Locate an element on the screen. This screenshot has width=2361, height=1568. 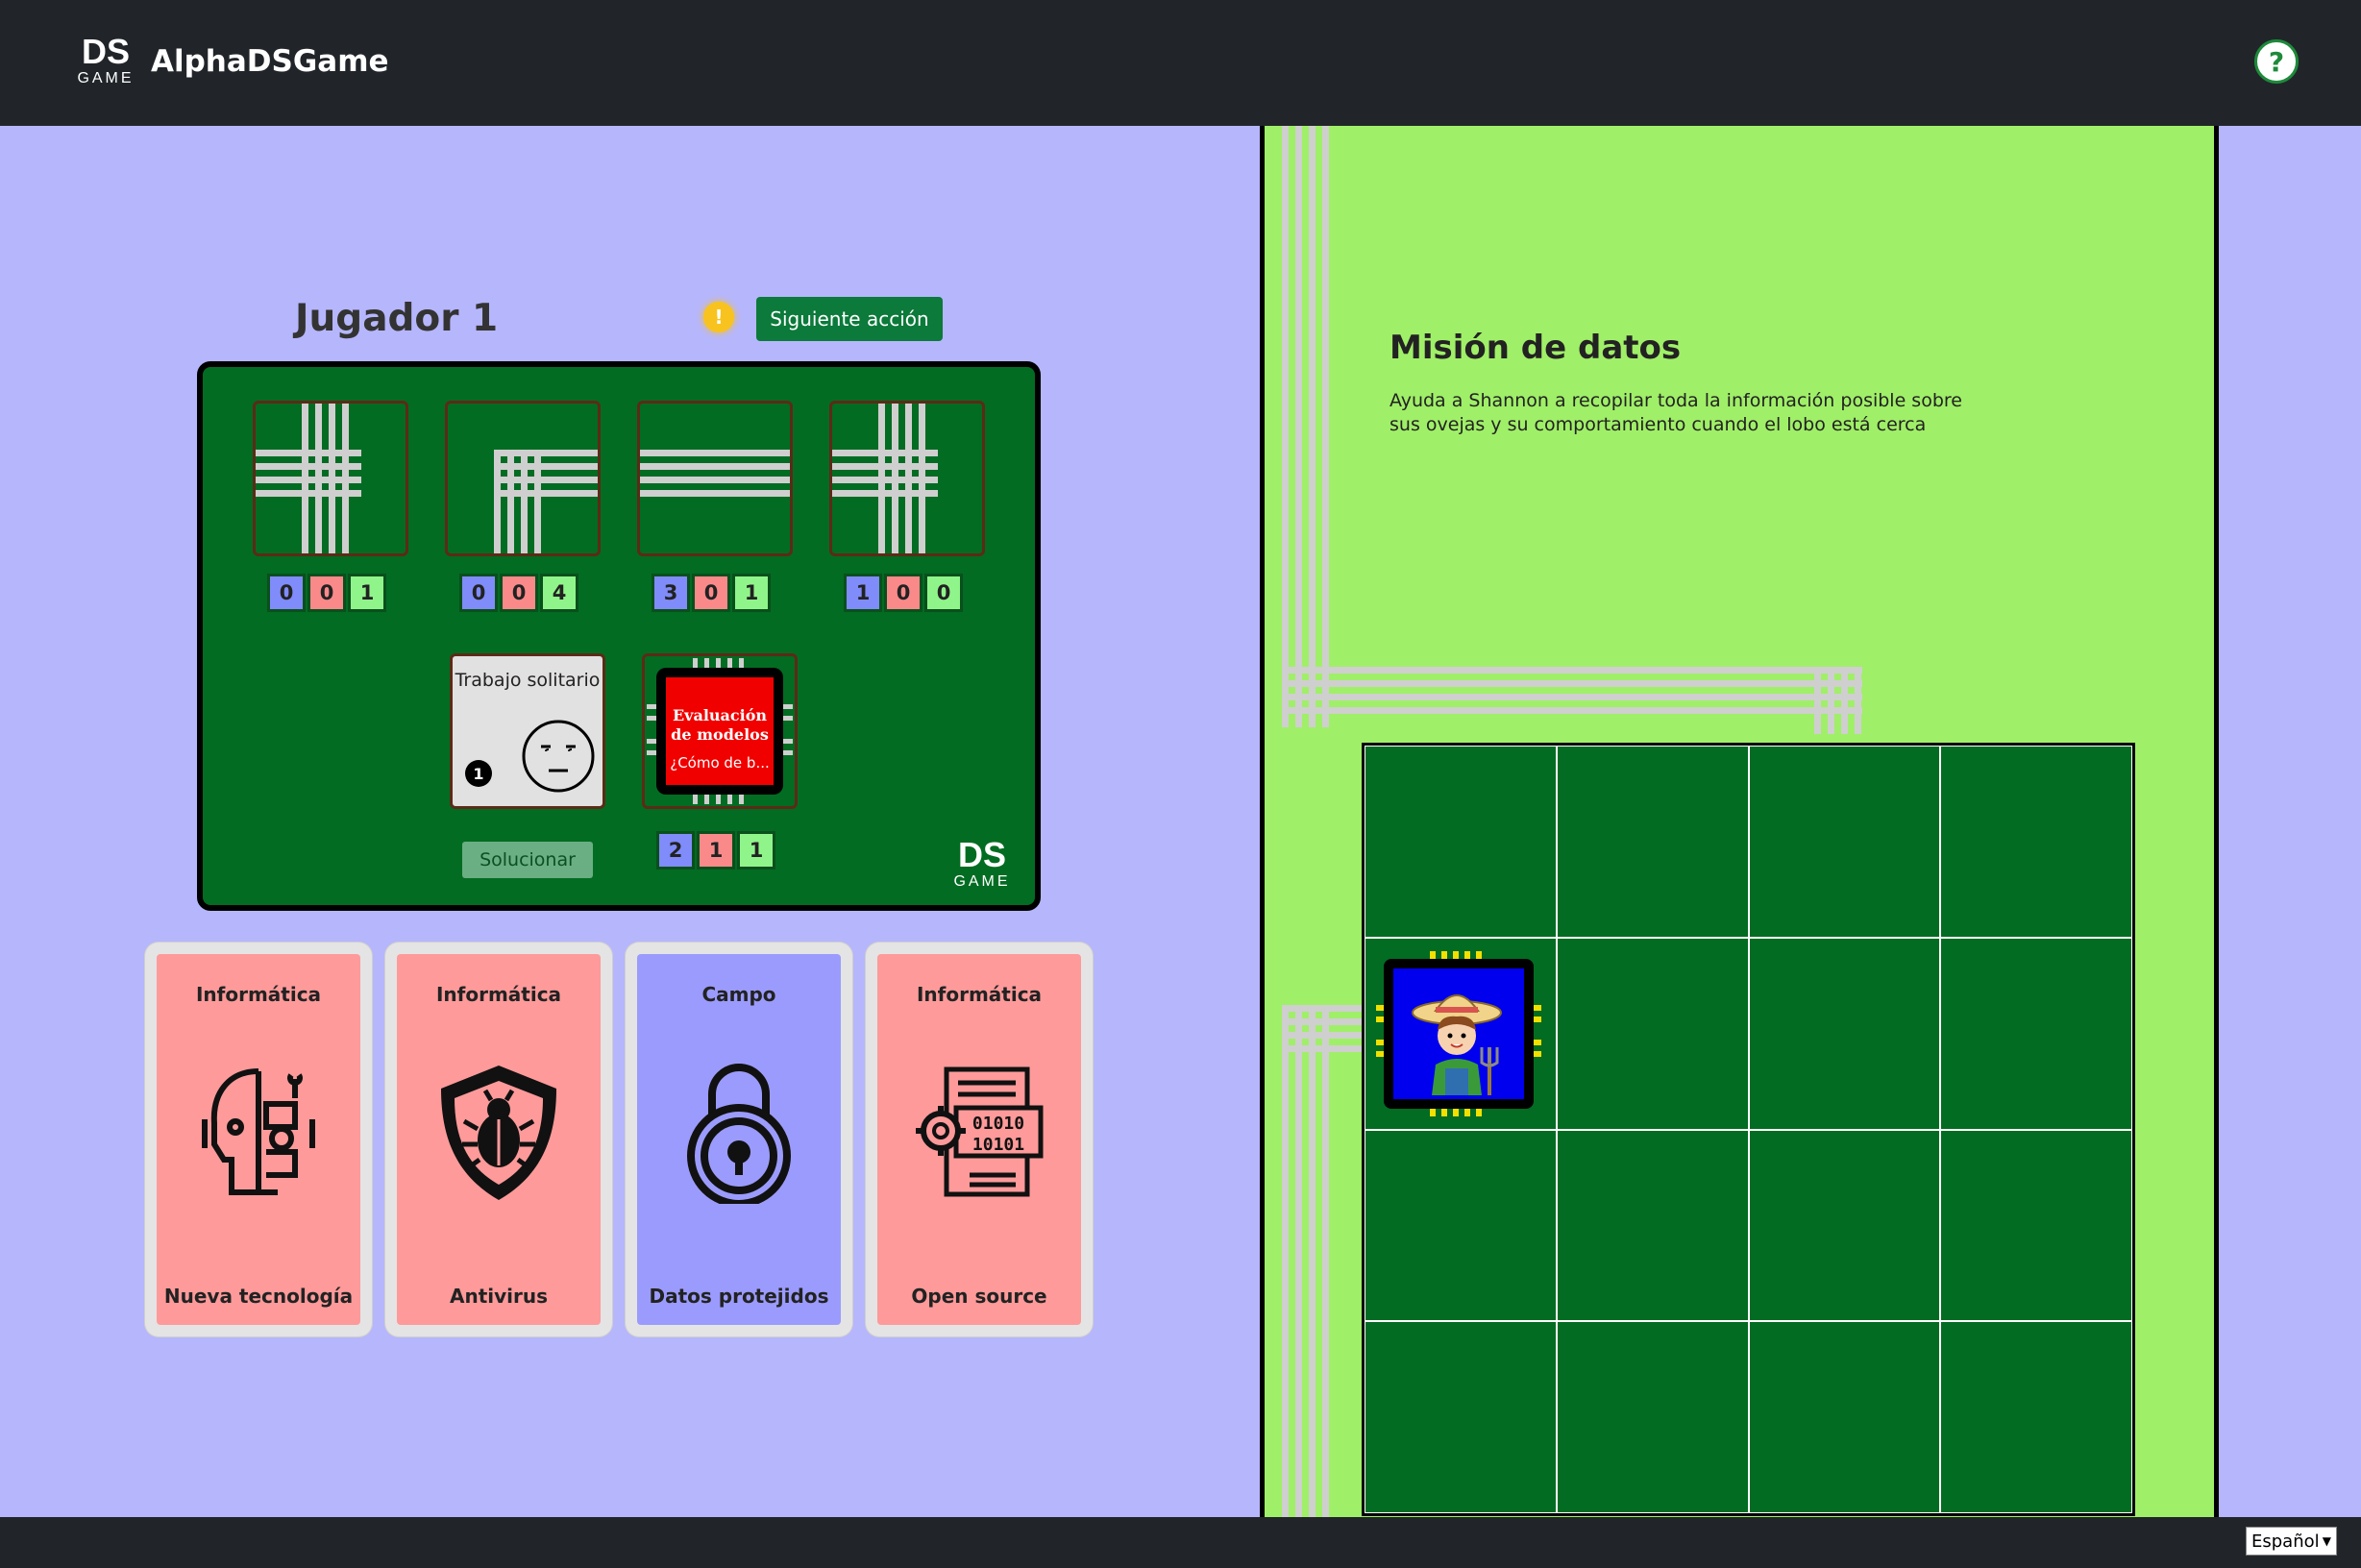
count-blue: 3 is located at coordinates (670, 593).